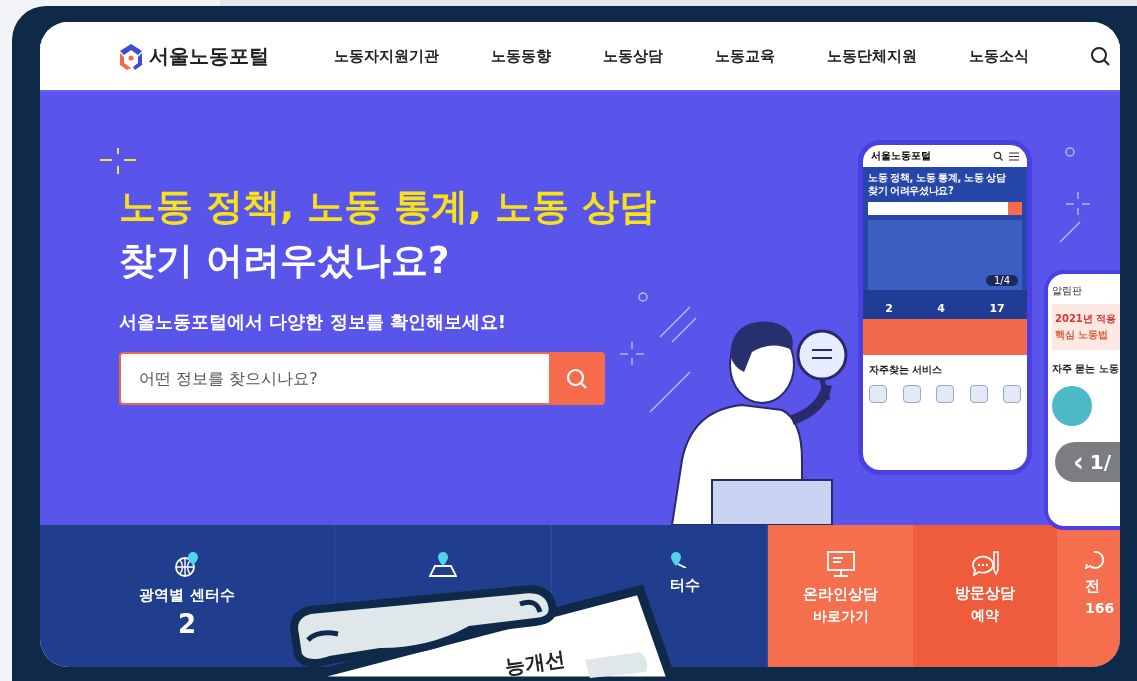  Describe the element at coordinates (1086, 369) in the screenshot. I see `notice-section-title: 자주 묻는 노동` at that location.